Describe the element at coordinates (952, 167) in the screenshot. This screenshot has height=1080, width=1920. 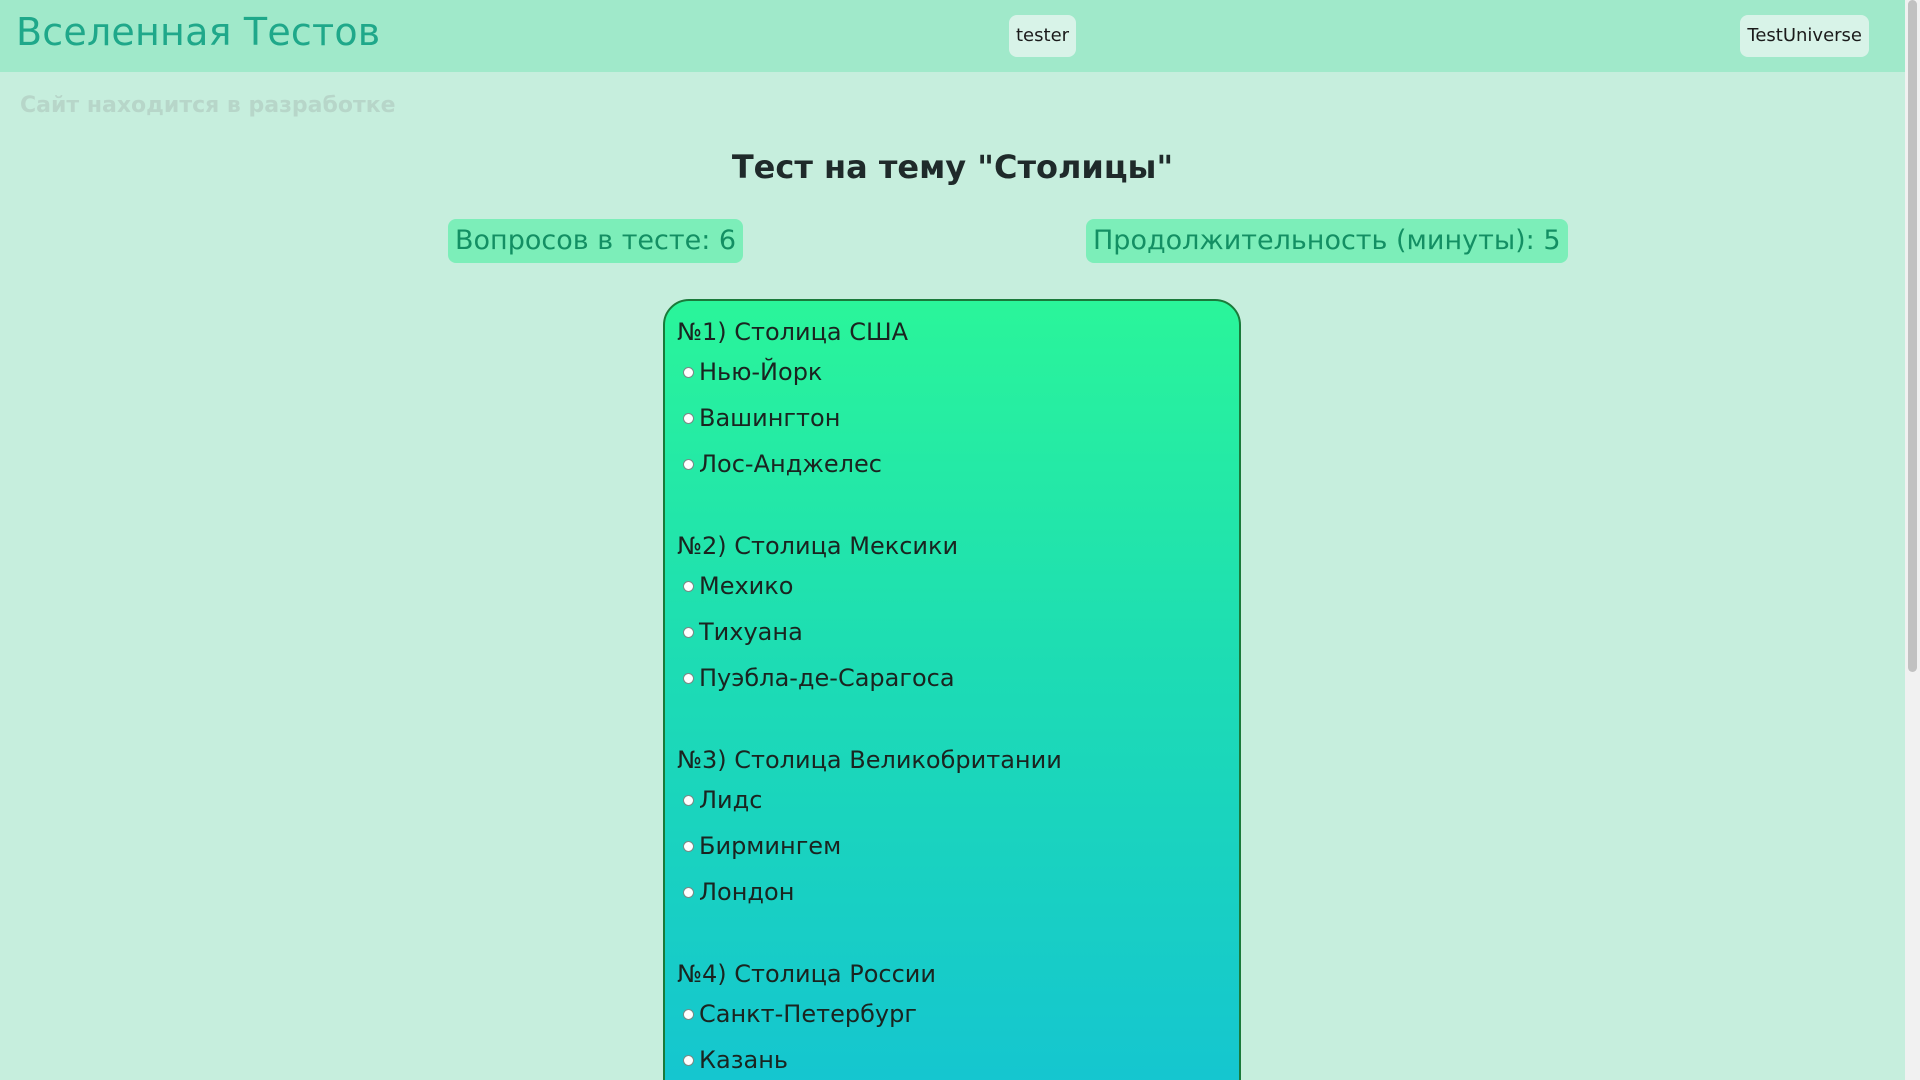
I see `test-title: Тест на тему "Столицы"` at that location.